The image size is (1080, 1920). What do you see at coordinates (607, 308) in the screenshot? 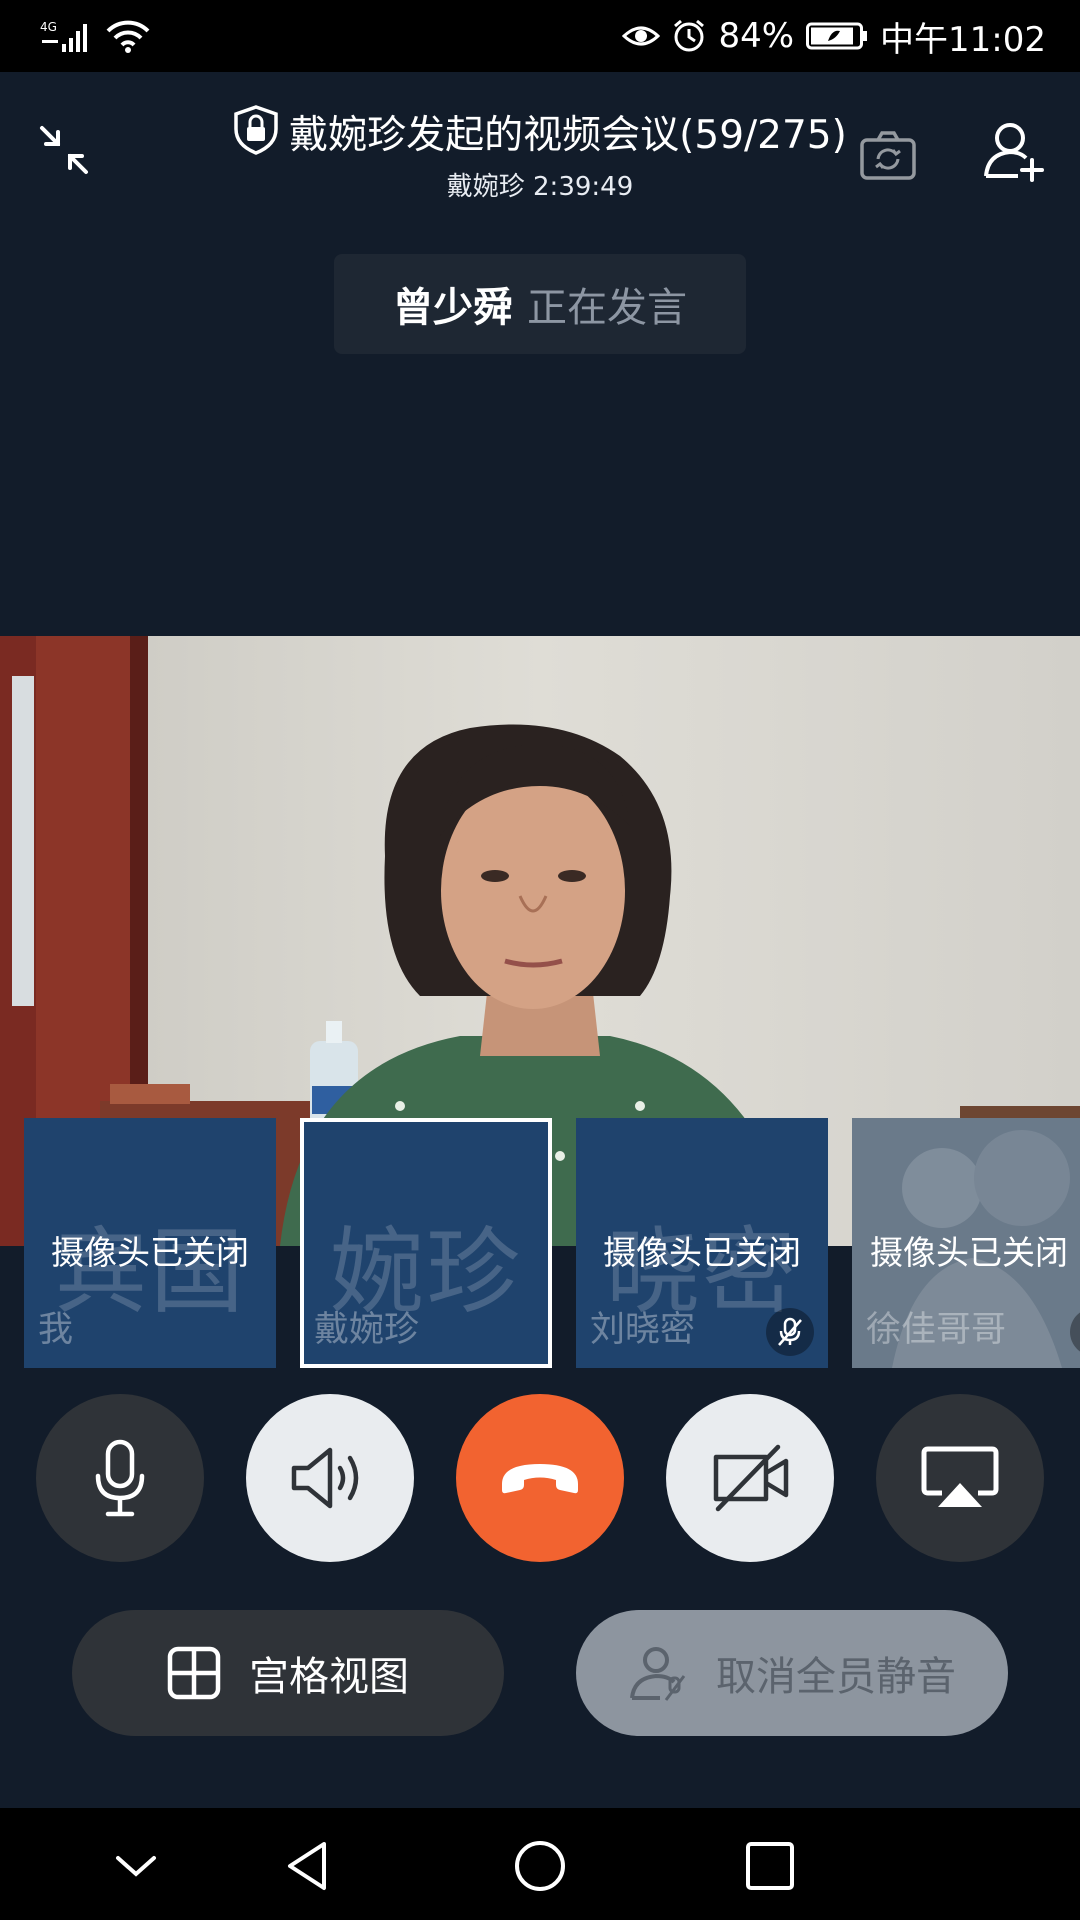
I see `speaker-status: 正在发言` at bounding box center [607, 308].